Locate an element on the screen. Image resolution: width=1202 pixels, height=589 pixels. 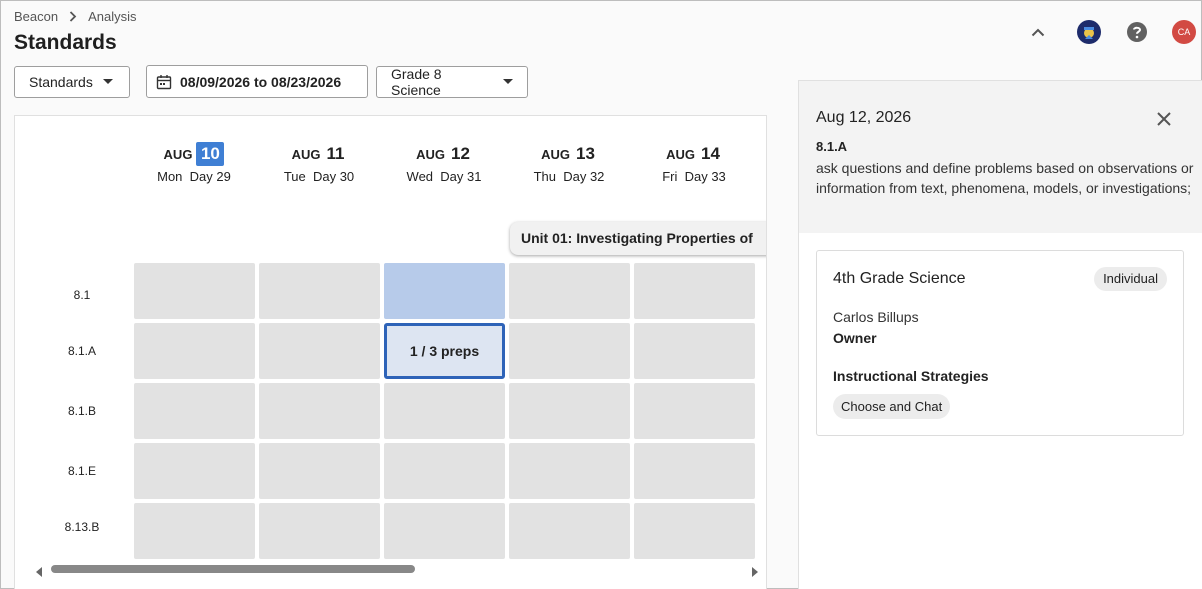
page-title: Standards is located at coordinates (65, 42).